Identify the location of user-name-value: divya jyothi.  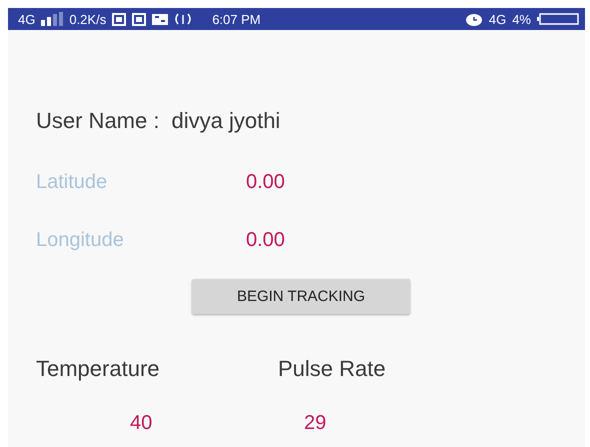
(225, 121).